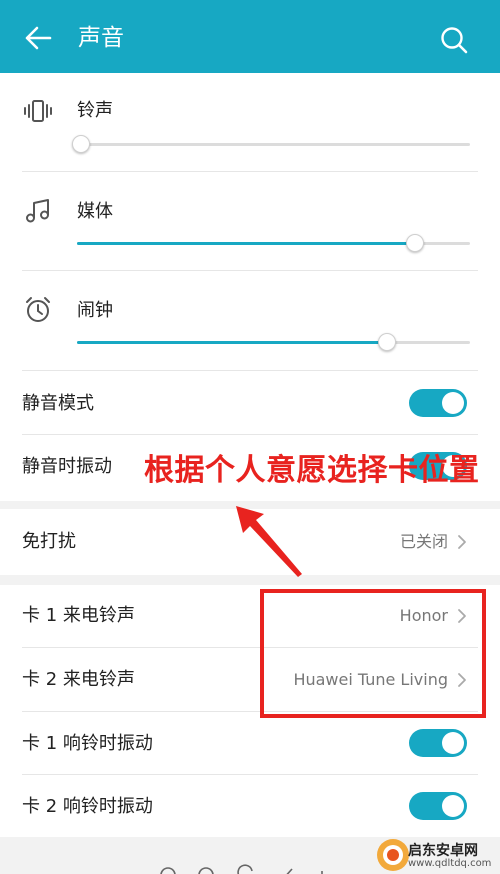 This screenshot has height=874, width=500. Describe the element at coordinates (414, 243) in the screenshot. I see `media-volume-thumb` at that location.